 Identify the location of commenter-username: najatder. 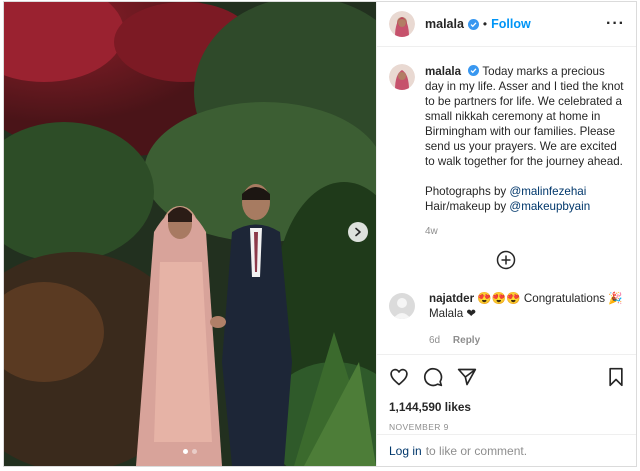
(451, 298).